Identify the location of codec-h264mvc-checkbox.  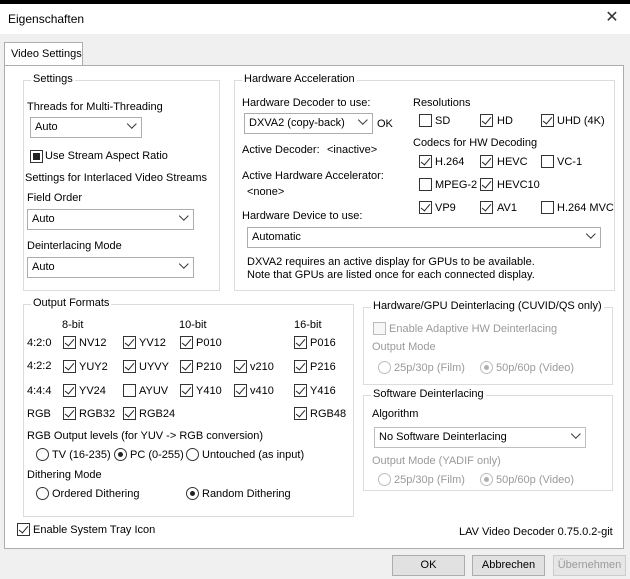
(547, 207).